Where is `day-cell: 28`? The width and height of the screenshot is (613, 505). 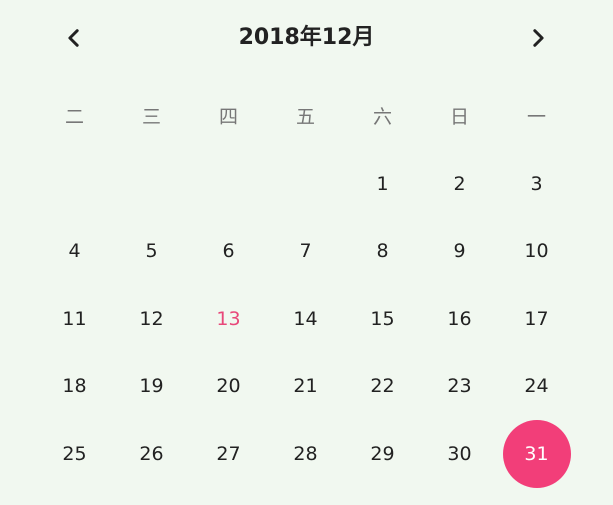 day-cell: 28 is located at coordinates (305, 454).